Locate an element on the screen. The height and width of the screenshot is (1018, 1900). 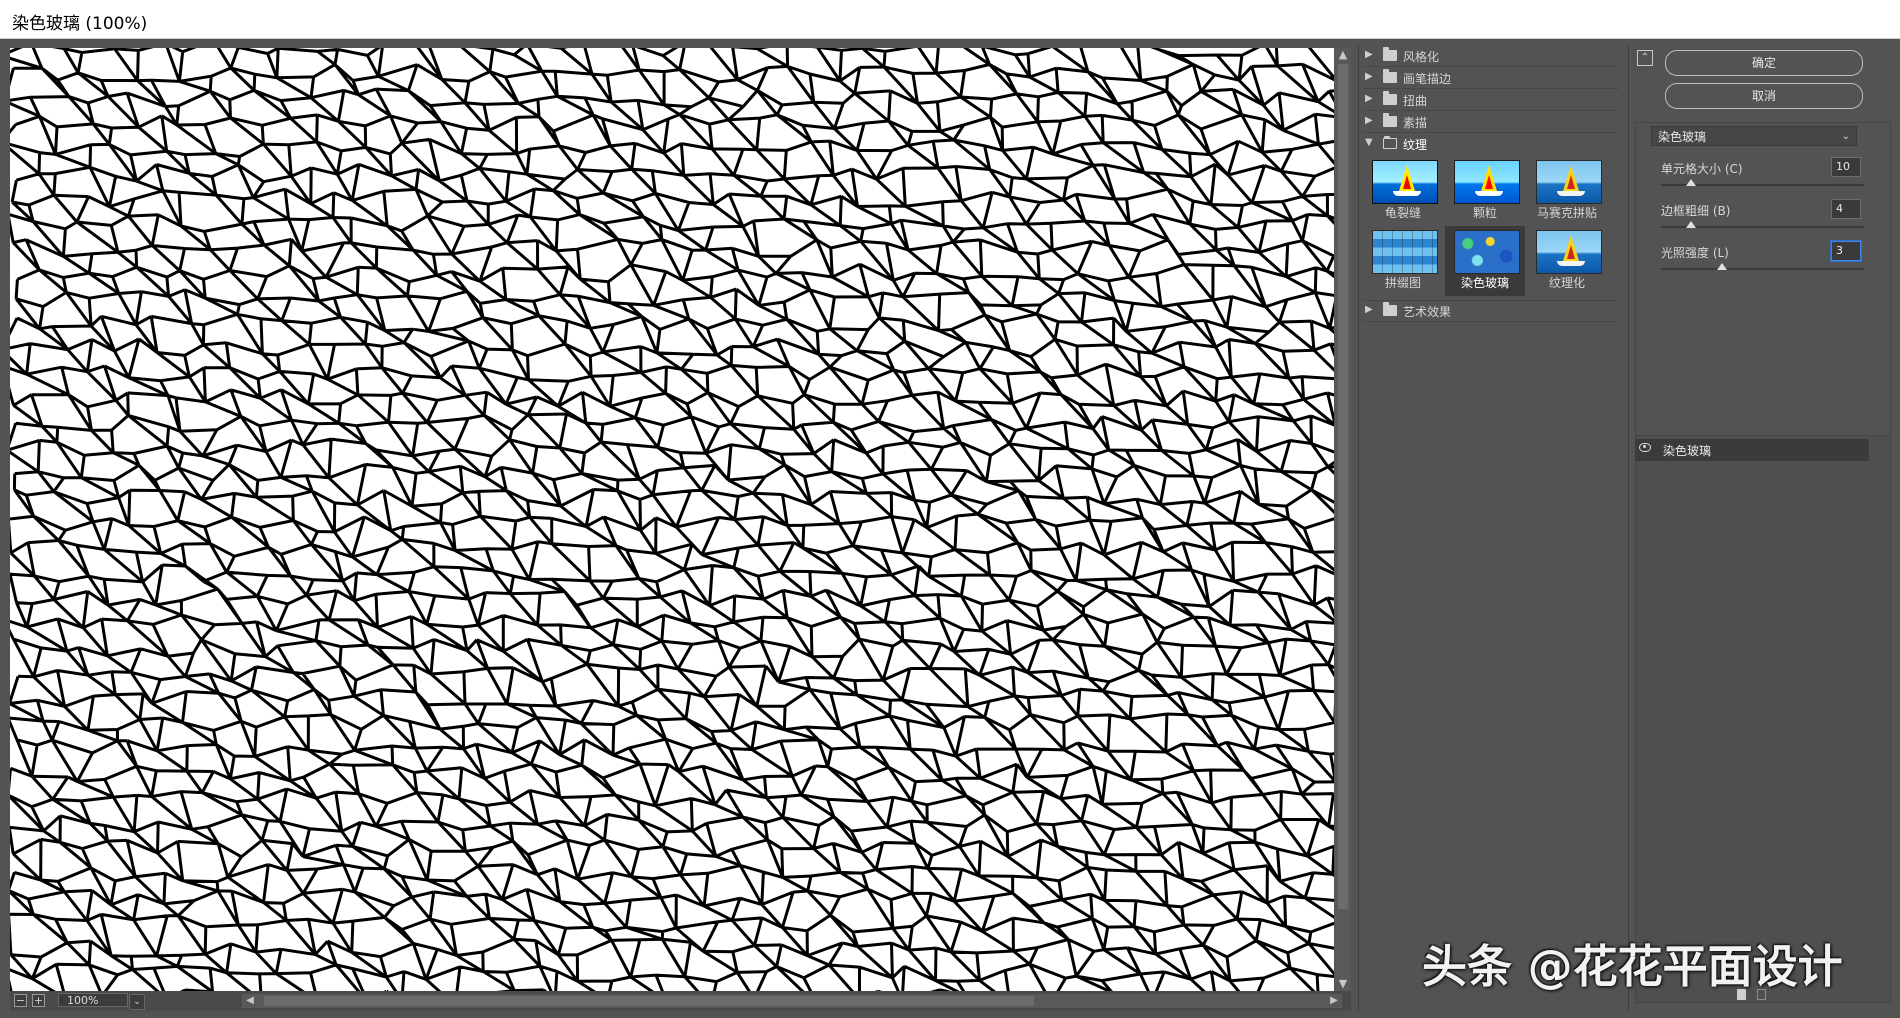
zoom-select: 100% ⌄ is located at coordinates (101, 1001).